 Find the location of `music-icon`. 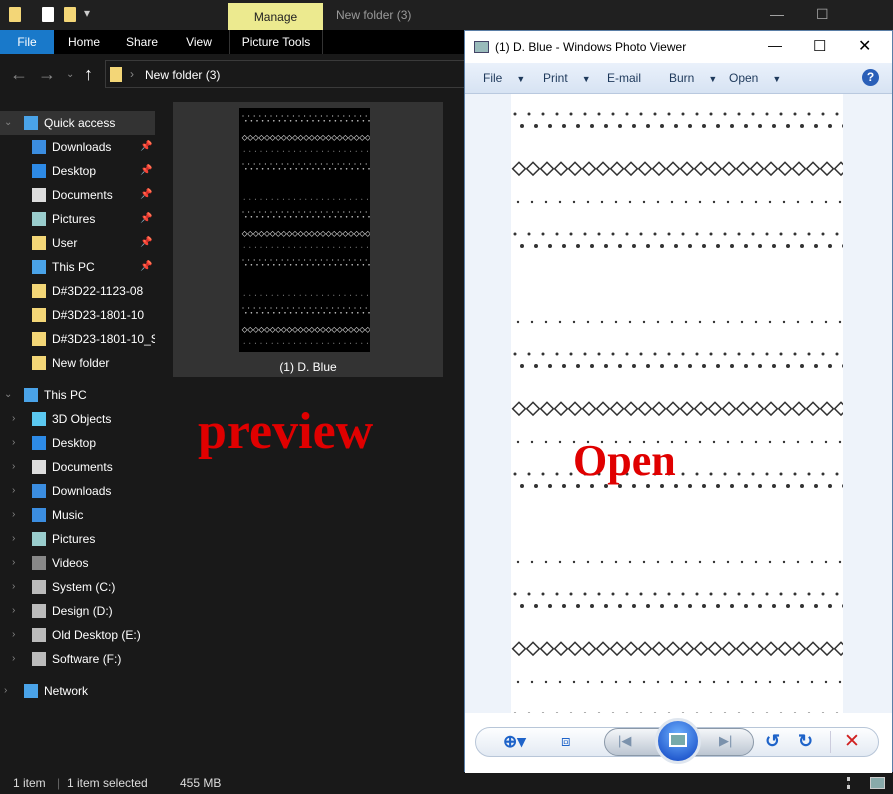

music-icon is located at coordinates (39, 515).